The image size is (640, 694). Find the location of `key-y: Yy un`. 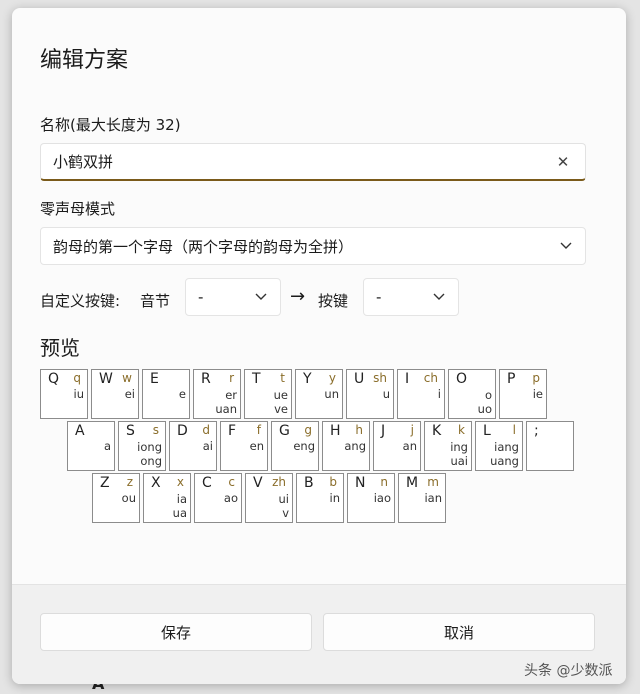

key-y: Yy un is located at coordinates (319, 394).